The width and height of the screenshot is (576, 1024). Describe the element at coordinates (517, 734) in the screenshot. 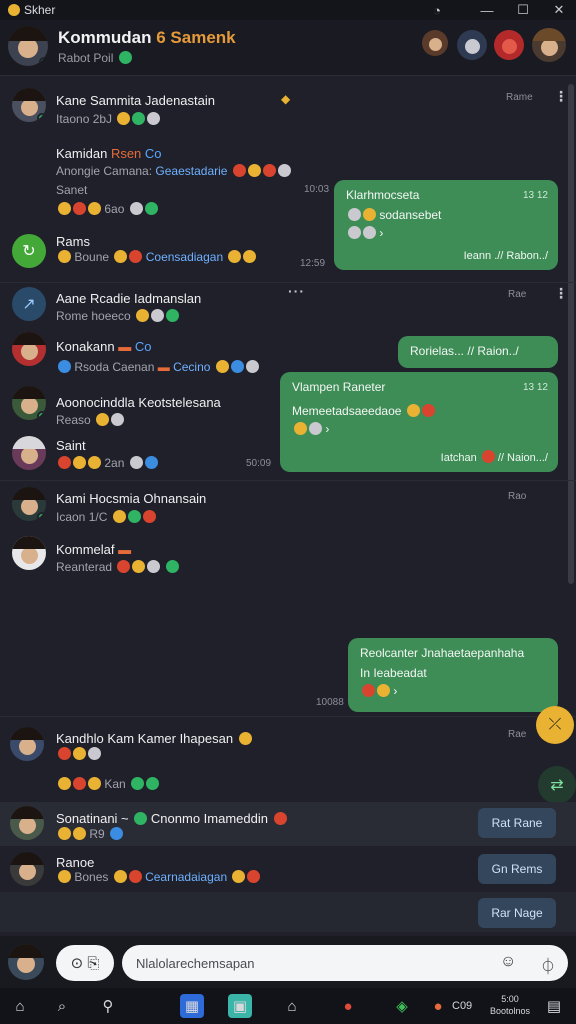

I see `timestamp: Rae` at that location.